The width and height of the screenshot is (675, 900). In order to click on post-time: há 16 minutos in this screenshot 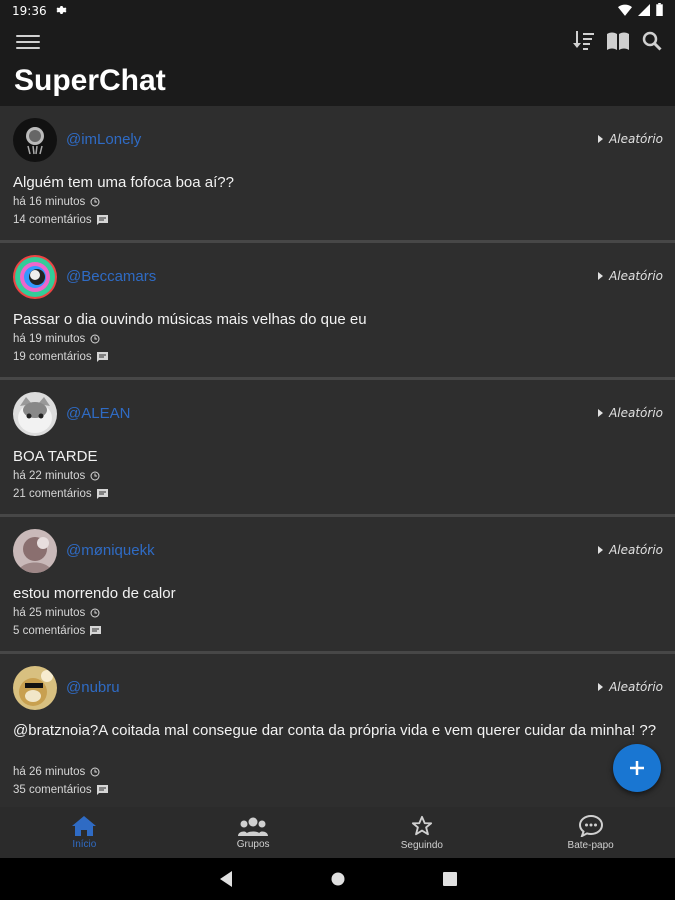, I will do `click(56, 202)`.